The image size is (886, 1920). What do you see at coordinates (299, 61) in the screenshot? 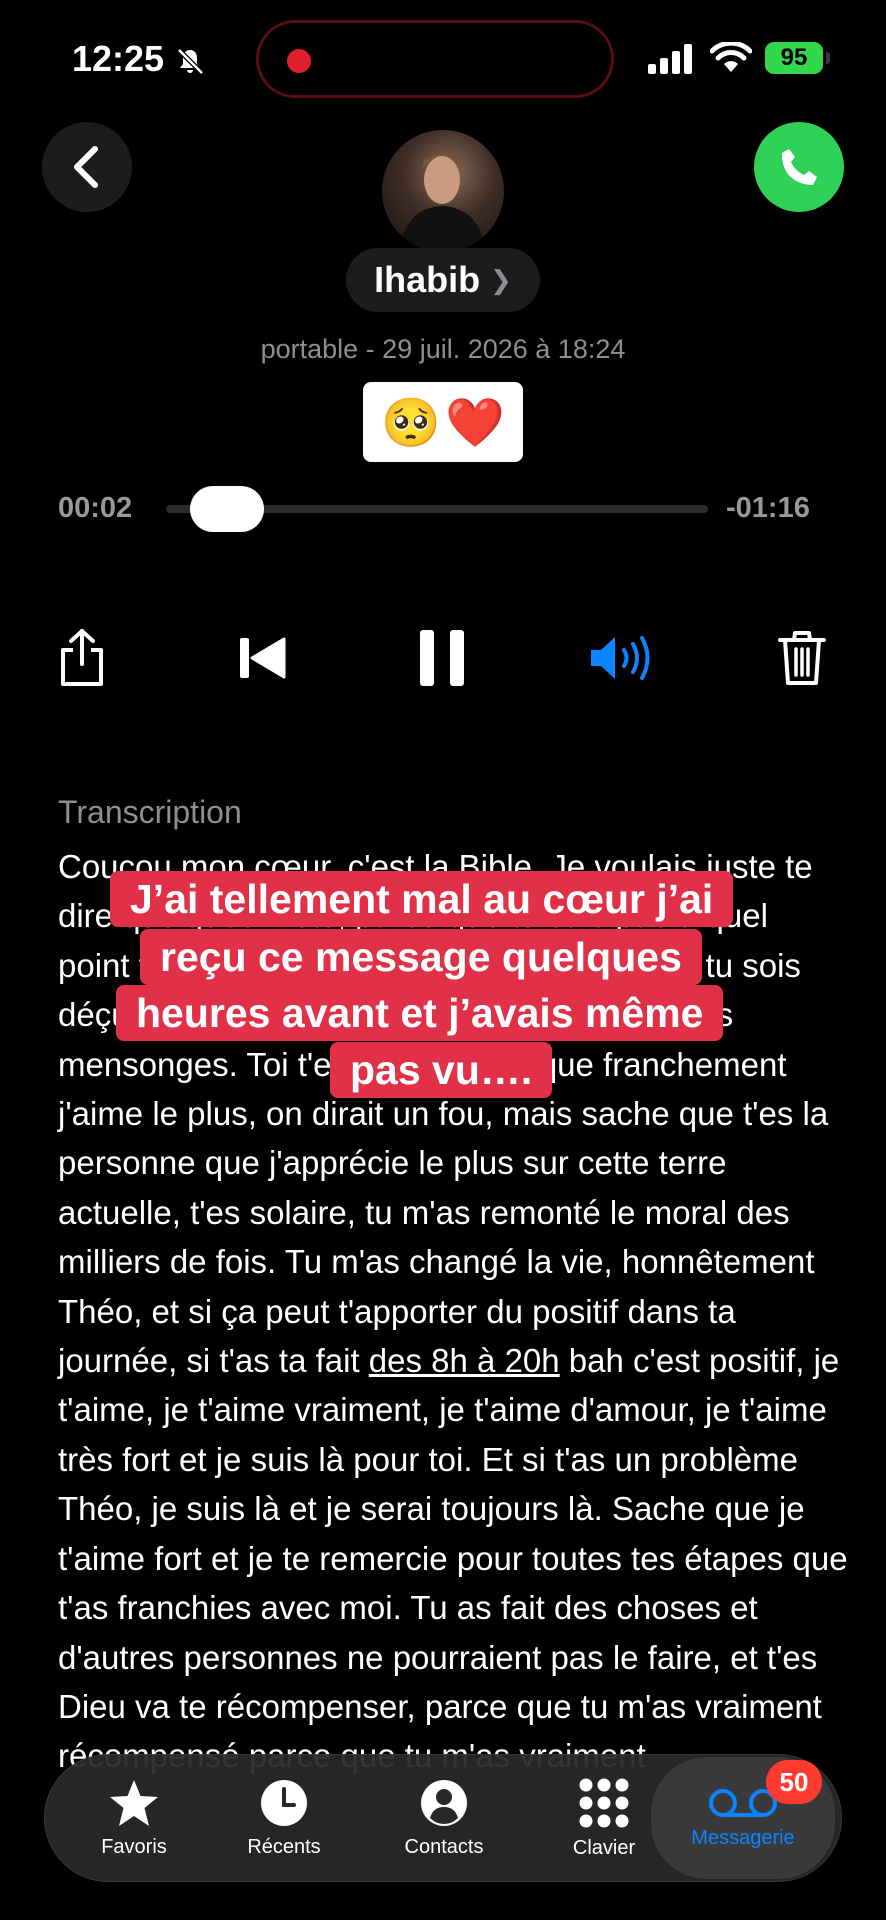
I see `recording-indicator` at bounding box center [299, 61].